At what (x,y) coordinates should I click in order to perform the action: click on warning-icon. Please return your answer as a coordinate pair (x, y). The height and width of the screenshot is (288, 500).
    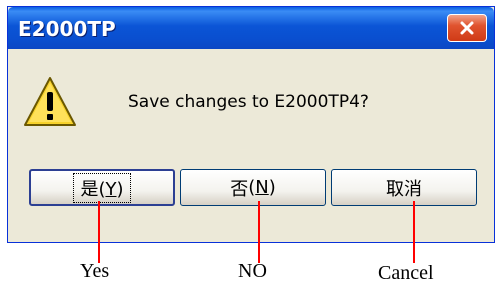
    Looking at the image, I should click on (50, 101).